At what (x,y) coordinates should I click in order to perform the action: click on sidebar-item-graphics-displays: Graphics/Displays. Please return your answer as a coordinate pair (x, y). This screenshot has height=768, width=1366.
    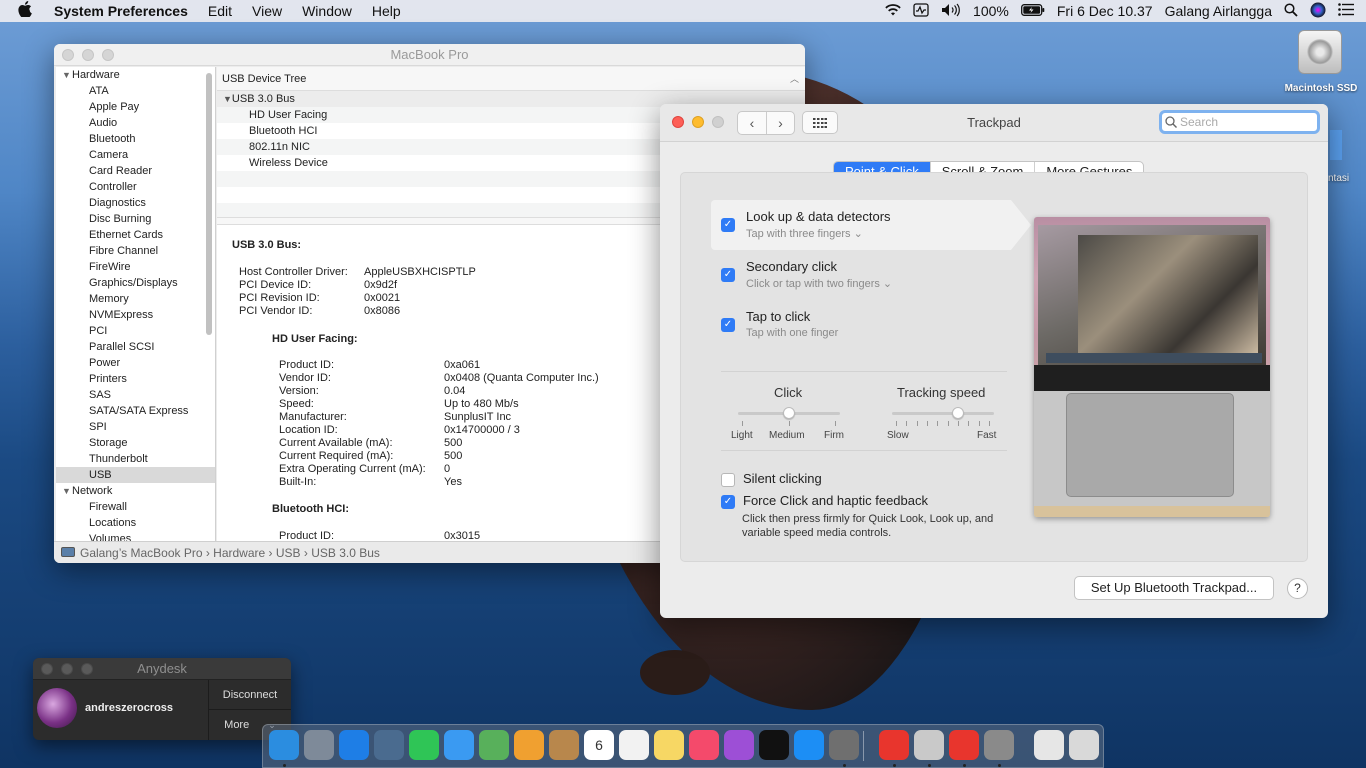
    Looking at the image, I should click on (135, 283).